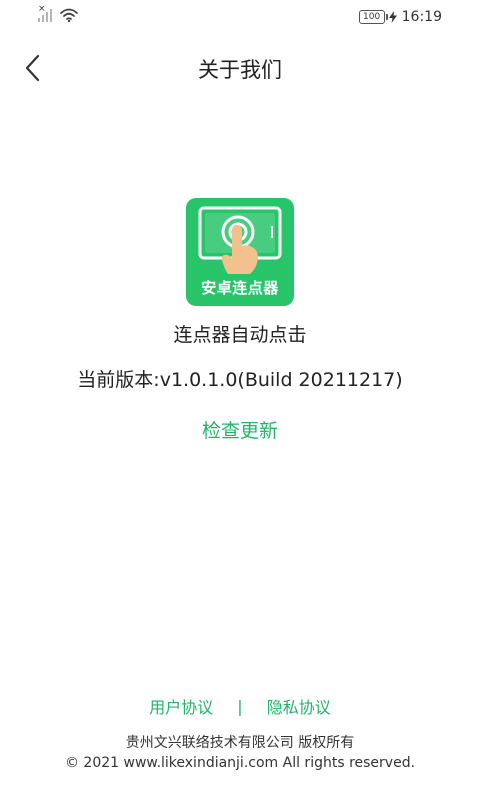 Image resolution: width=480 pixels, height=800 pixels. What do you see at coordinates (240, 335) in the screenshot?
I see `app-name: 连点器自动点击` at bounding box center [240, 335].